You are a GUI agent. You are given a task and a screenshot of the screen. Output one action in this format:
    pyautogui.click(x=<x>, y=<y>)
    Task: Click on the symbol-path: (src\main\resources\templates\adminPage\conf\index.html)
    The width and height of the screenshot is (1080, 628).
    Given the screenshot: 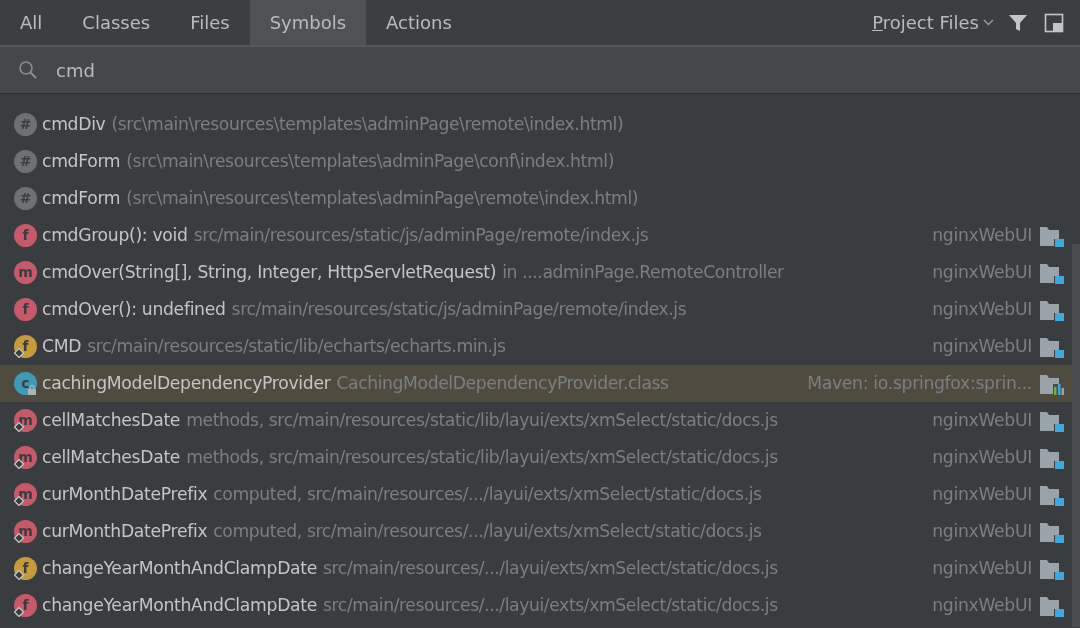 What is the action you would take?
    pyautogui.click(x=370, y=160)
    